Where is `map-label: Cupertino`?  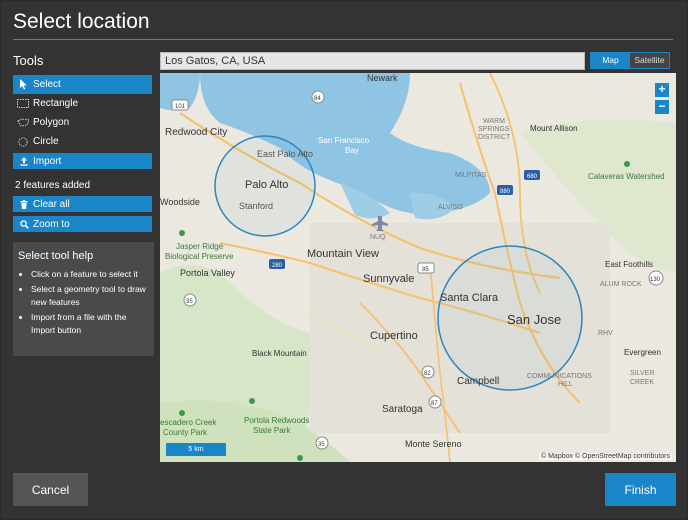
map-label: Cupertino is located at coordinates (394, 336).